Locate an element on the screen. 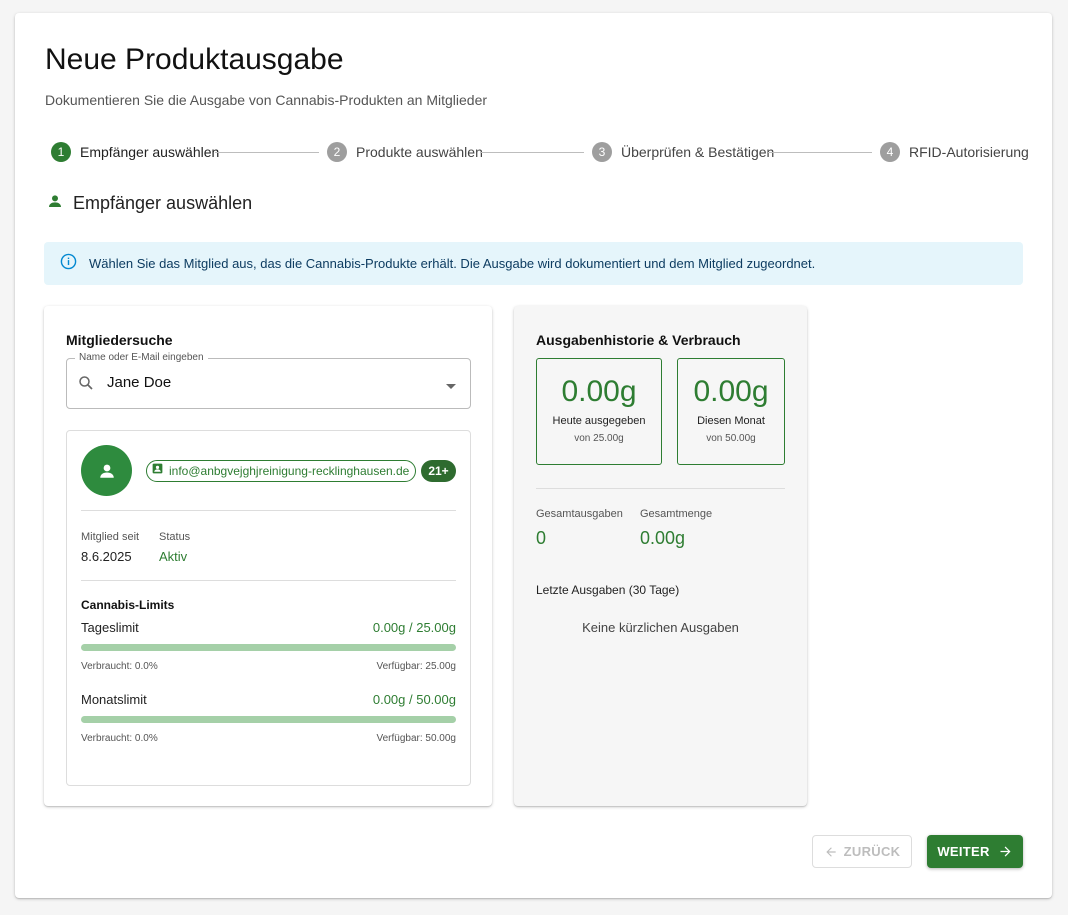 The width and height of the screenshot is (1068, 915). total-value: 0 is located at coordinates (541, 538).